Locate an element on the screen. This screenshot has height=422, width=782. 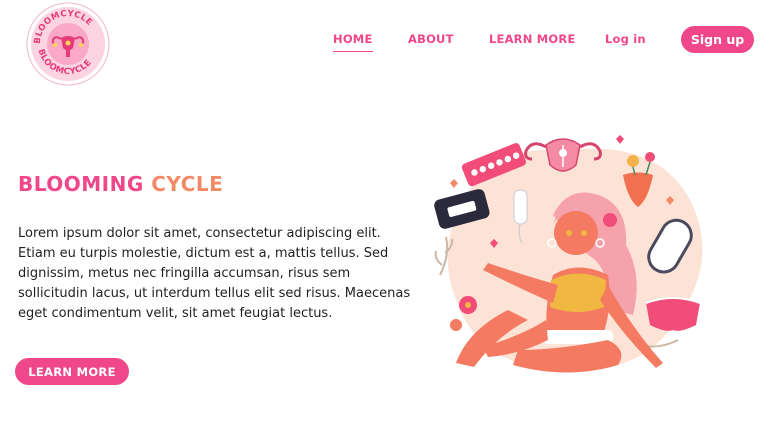
hero-title-cycle: CYCLE is located at coordinates (187, 184).